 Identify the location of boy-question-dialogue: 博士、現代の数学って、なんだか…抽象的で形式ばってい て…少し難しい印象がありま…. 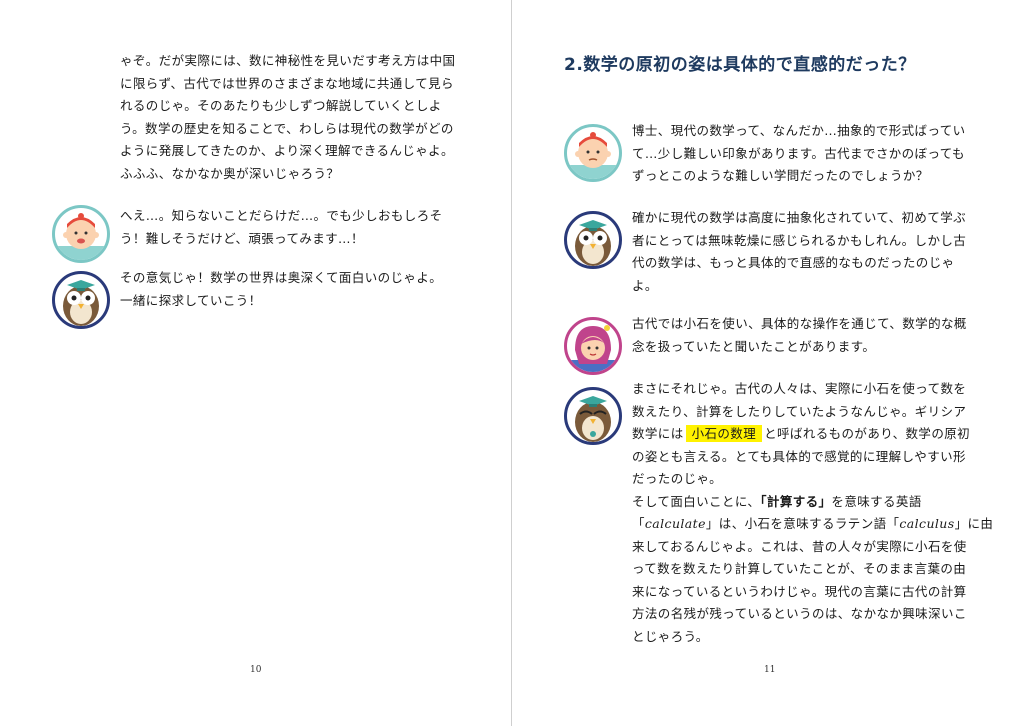
(799, 154).